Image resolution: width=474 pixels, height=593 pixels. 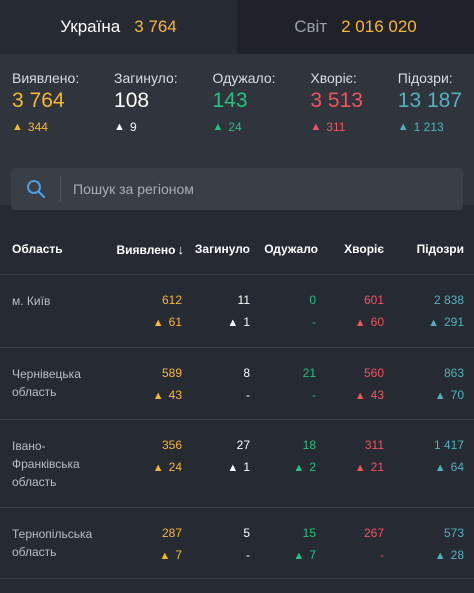 I want to click on stat-label: Підозри:, so click(x=425, y=78).